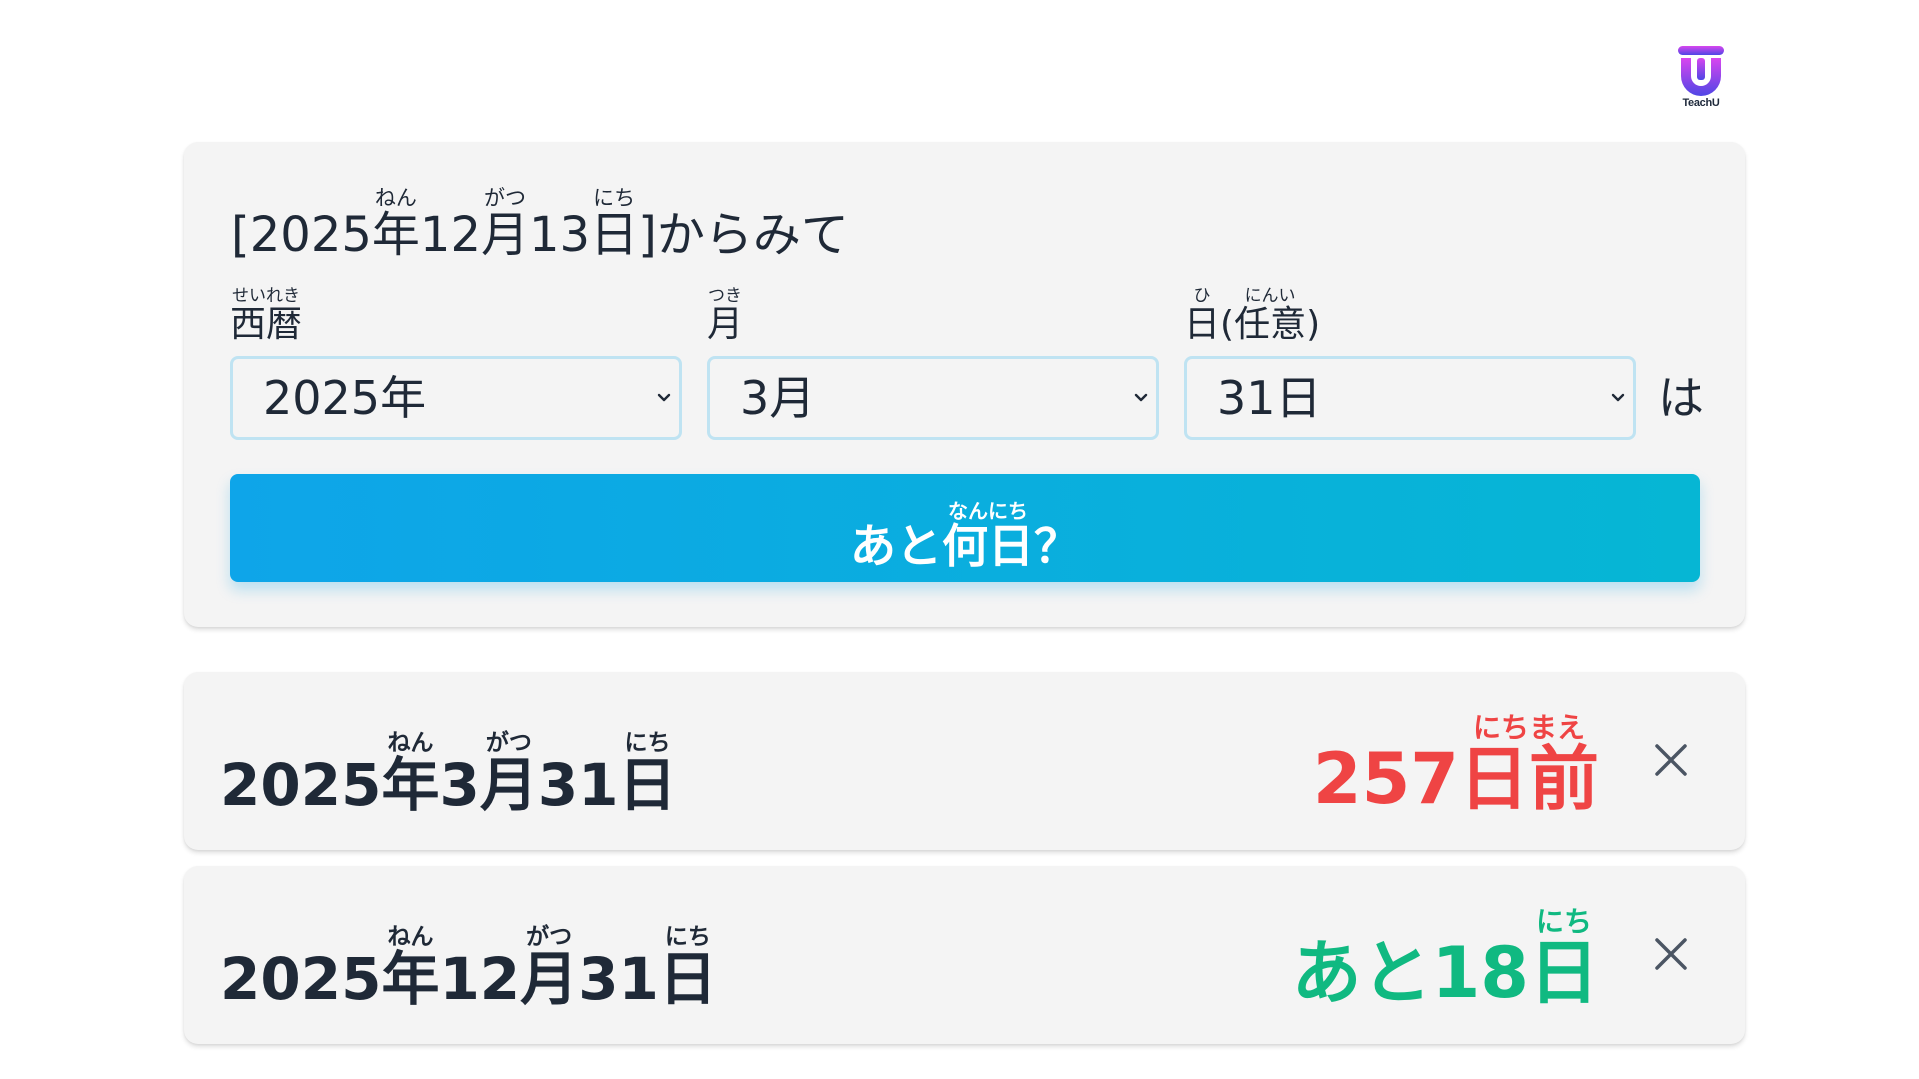 The image size is (1919, 1079). What do you see at coordinates (743, 235) in the screenshot?
I see `heading-suffix: ]からみて` at bounding box center [743, 235].